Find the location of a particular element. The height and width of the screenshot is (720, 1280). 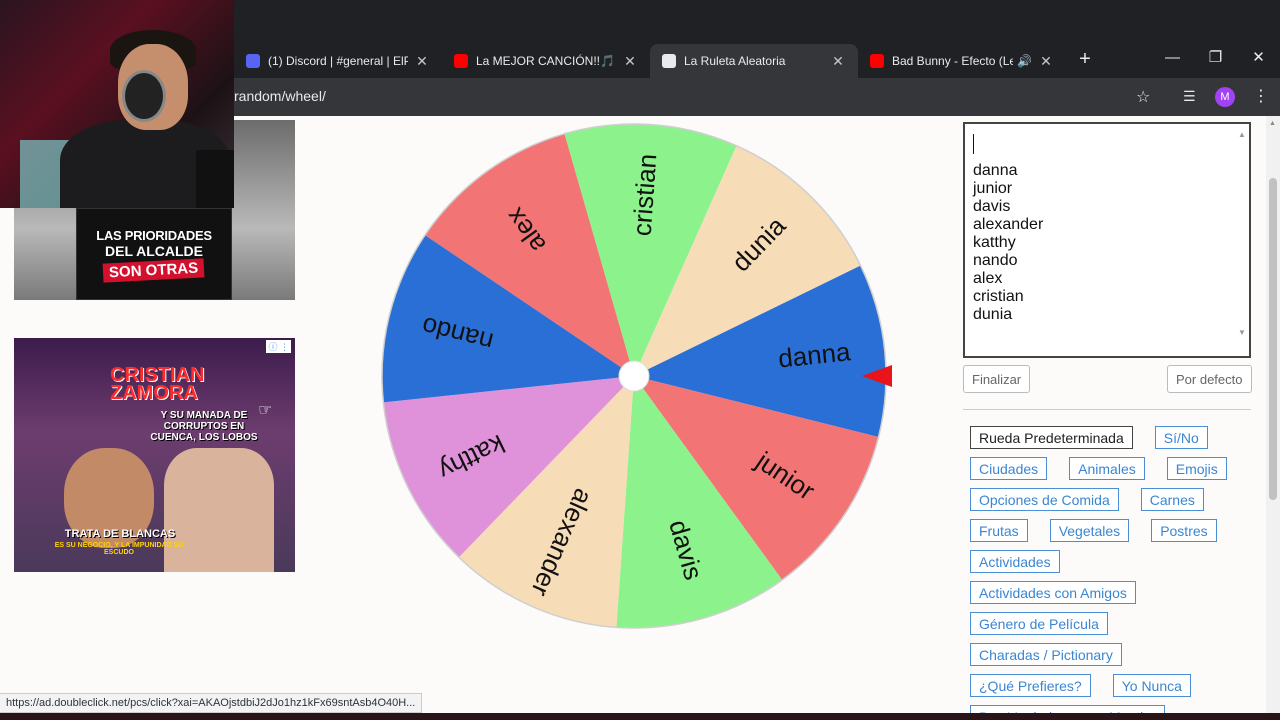

close-window-icon: ✕ is located at coordinates (1258, 57).